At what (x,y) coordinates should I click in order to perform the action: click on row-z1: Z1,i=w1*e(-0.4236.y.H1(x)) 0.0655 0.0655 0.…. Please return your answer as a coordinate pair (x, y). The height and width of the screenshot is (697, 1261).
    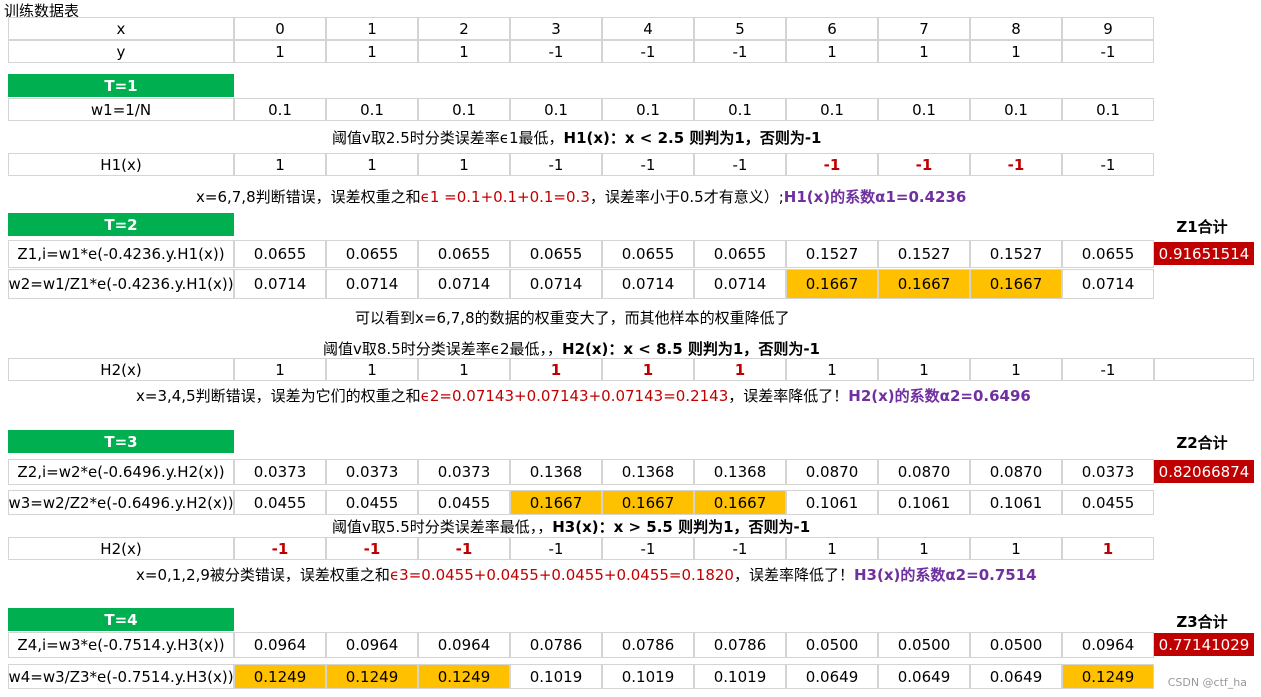
    Looking at the image, I should click on (581, 254).